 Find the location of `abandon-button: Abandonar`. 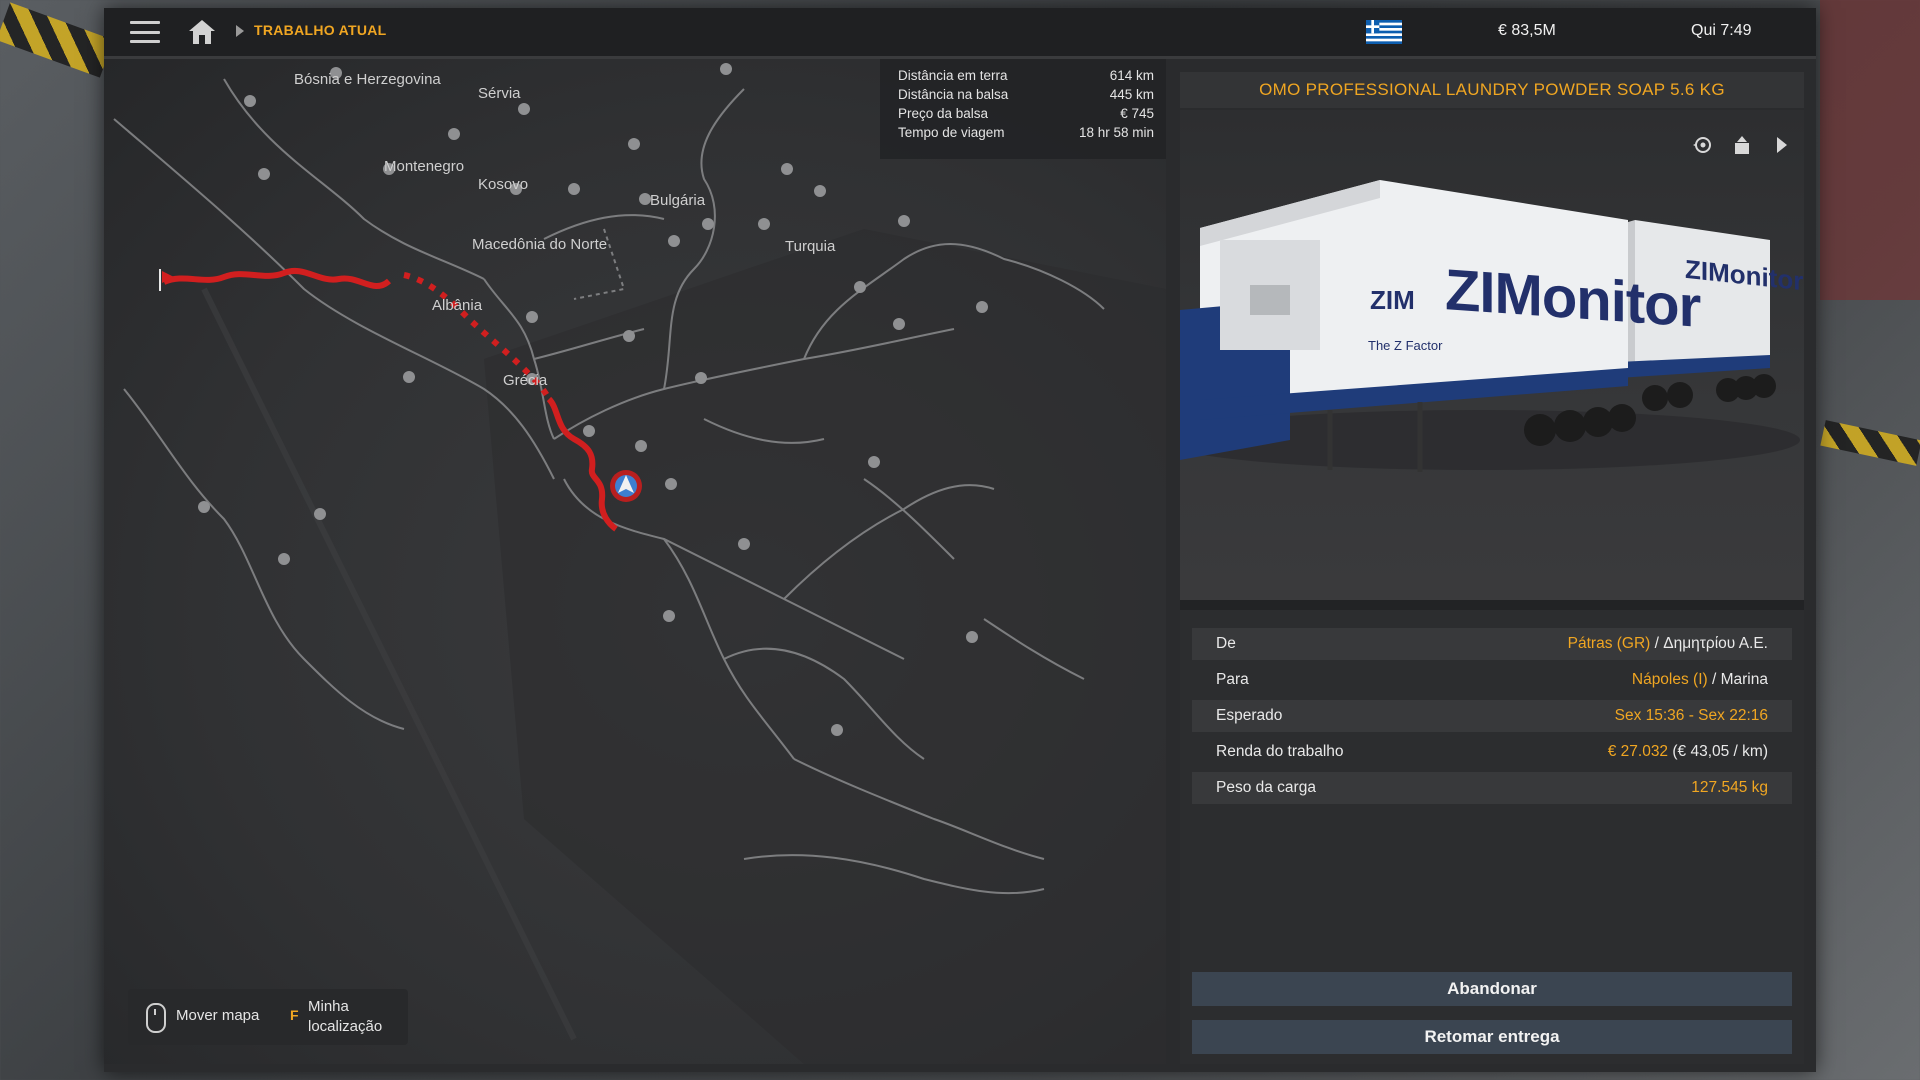

abandon-button: Abandonar is located at coordinates (1492, 989).